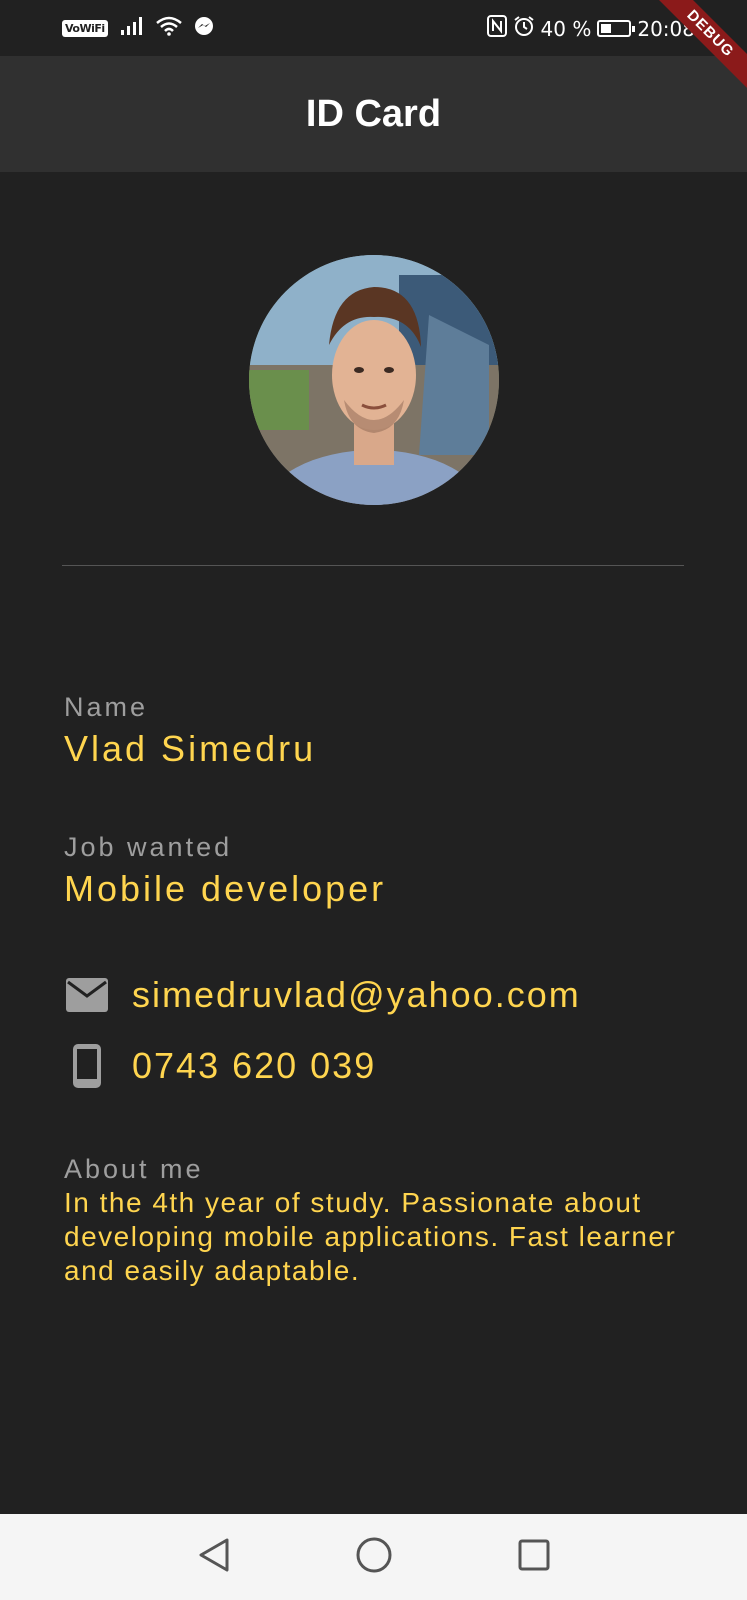  I want to click on nfc-icon, so click(496, 28).